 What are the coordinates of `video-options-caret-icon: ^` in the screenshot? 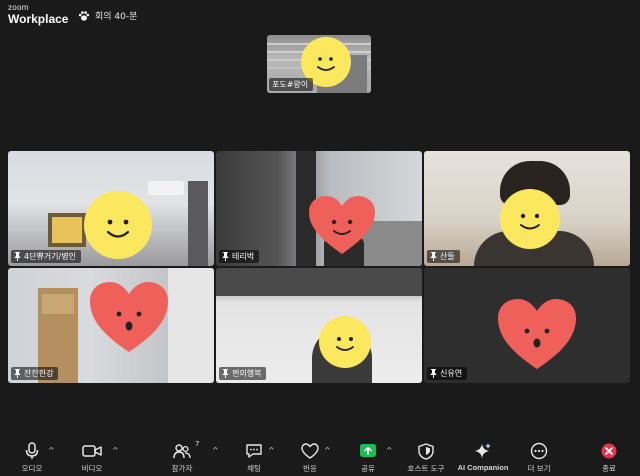 It's located at (115, 450).